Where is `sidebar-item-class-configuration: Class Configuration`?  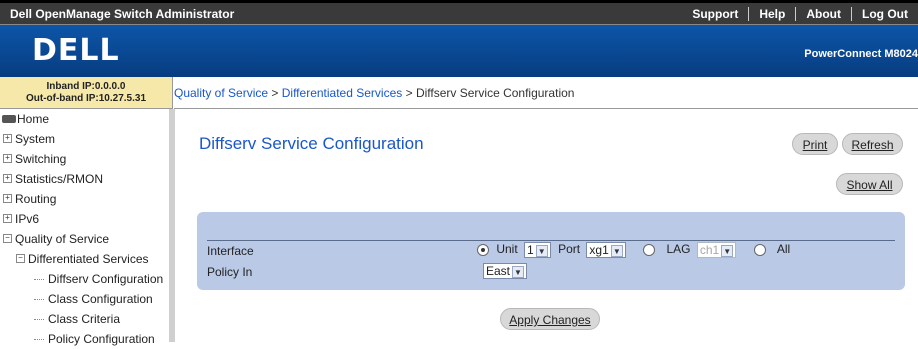
sidebar-item-class-configuration: Class Configuration is located at coordinates (84, 299).